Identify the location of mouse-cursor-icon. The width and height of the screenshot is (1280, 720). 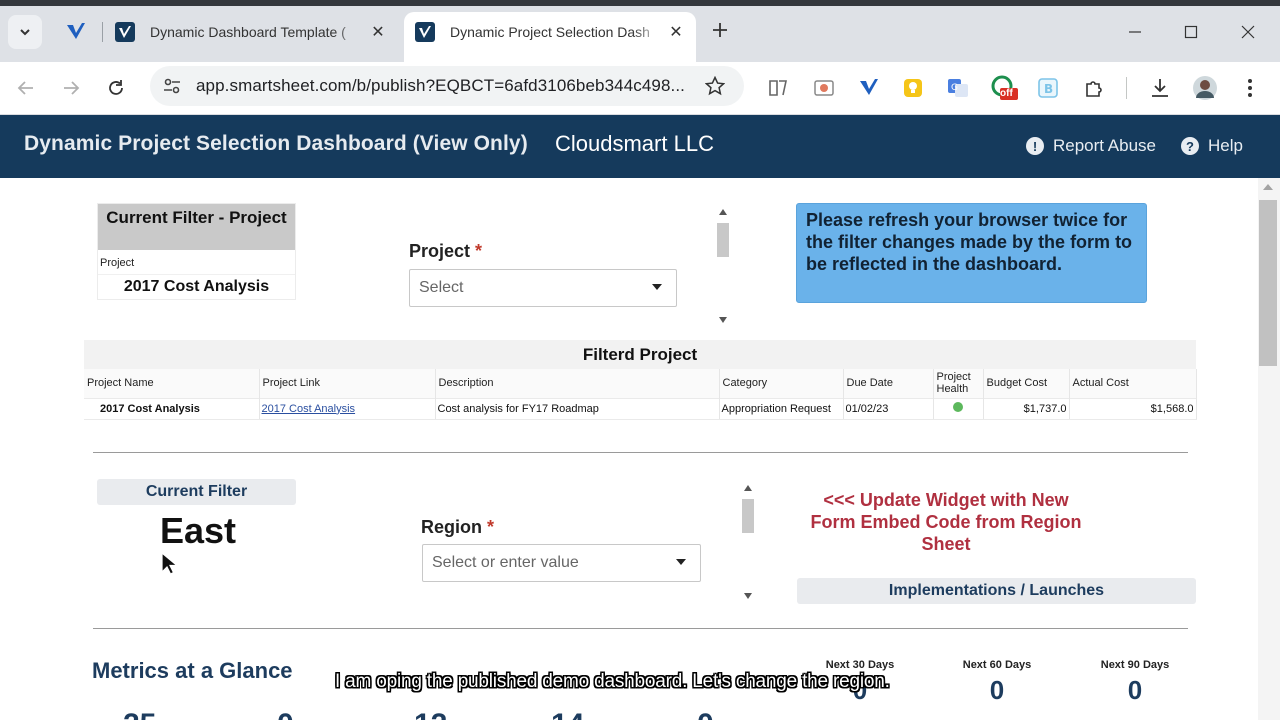
(170, 563).